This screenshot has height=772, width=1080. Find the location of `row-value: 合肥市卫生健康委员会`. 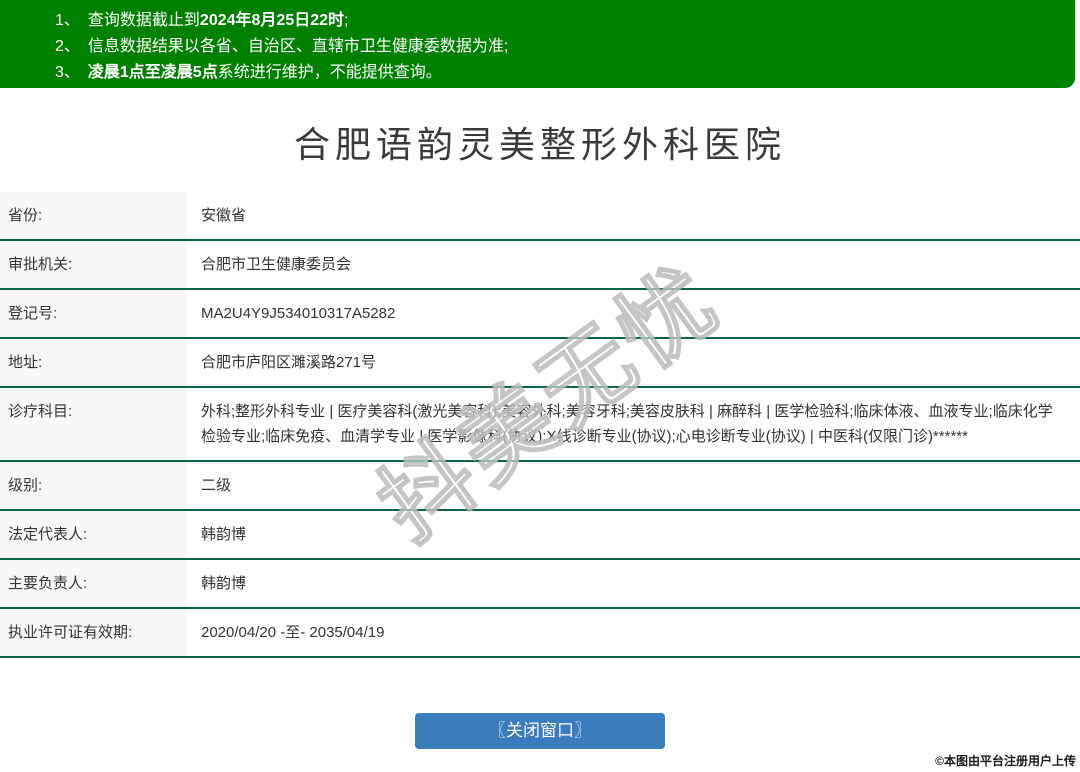

row-value: 合肥市卫生健康委员会 is located at coordinates (633, 264).